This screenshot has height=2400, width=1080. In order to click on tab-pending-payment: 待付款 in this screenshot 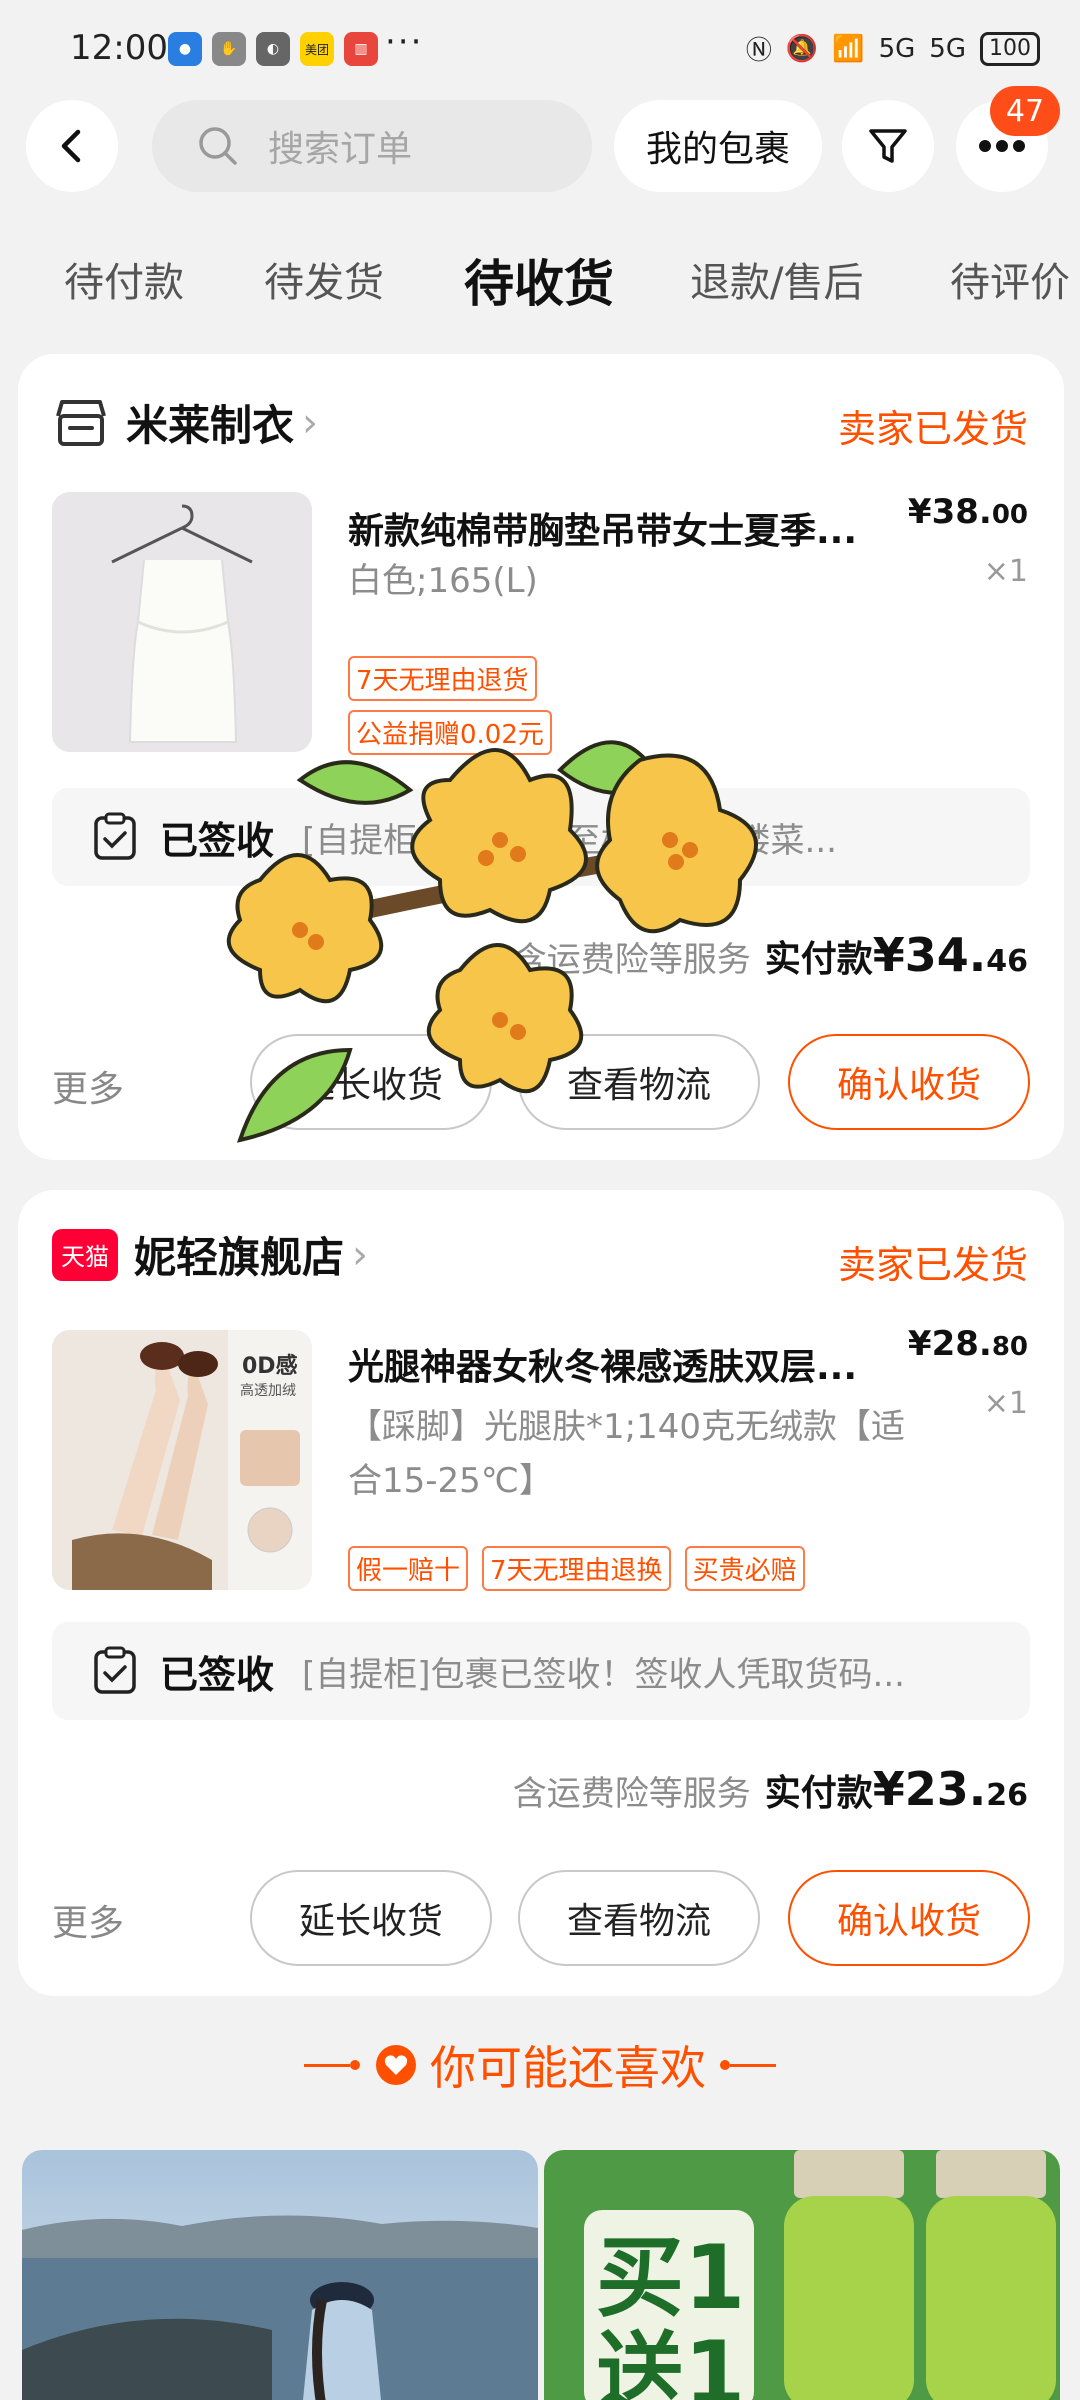, I will do `click(124, 279)`.